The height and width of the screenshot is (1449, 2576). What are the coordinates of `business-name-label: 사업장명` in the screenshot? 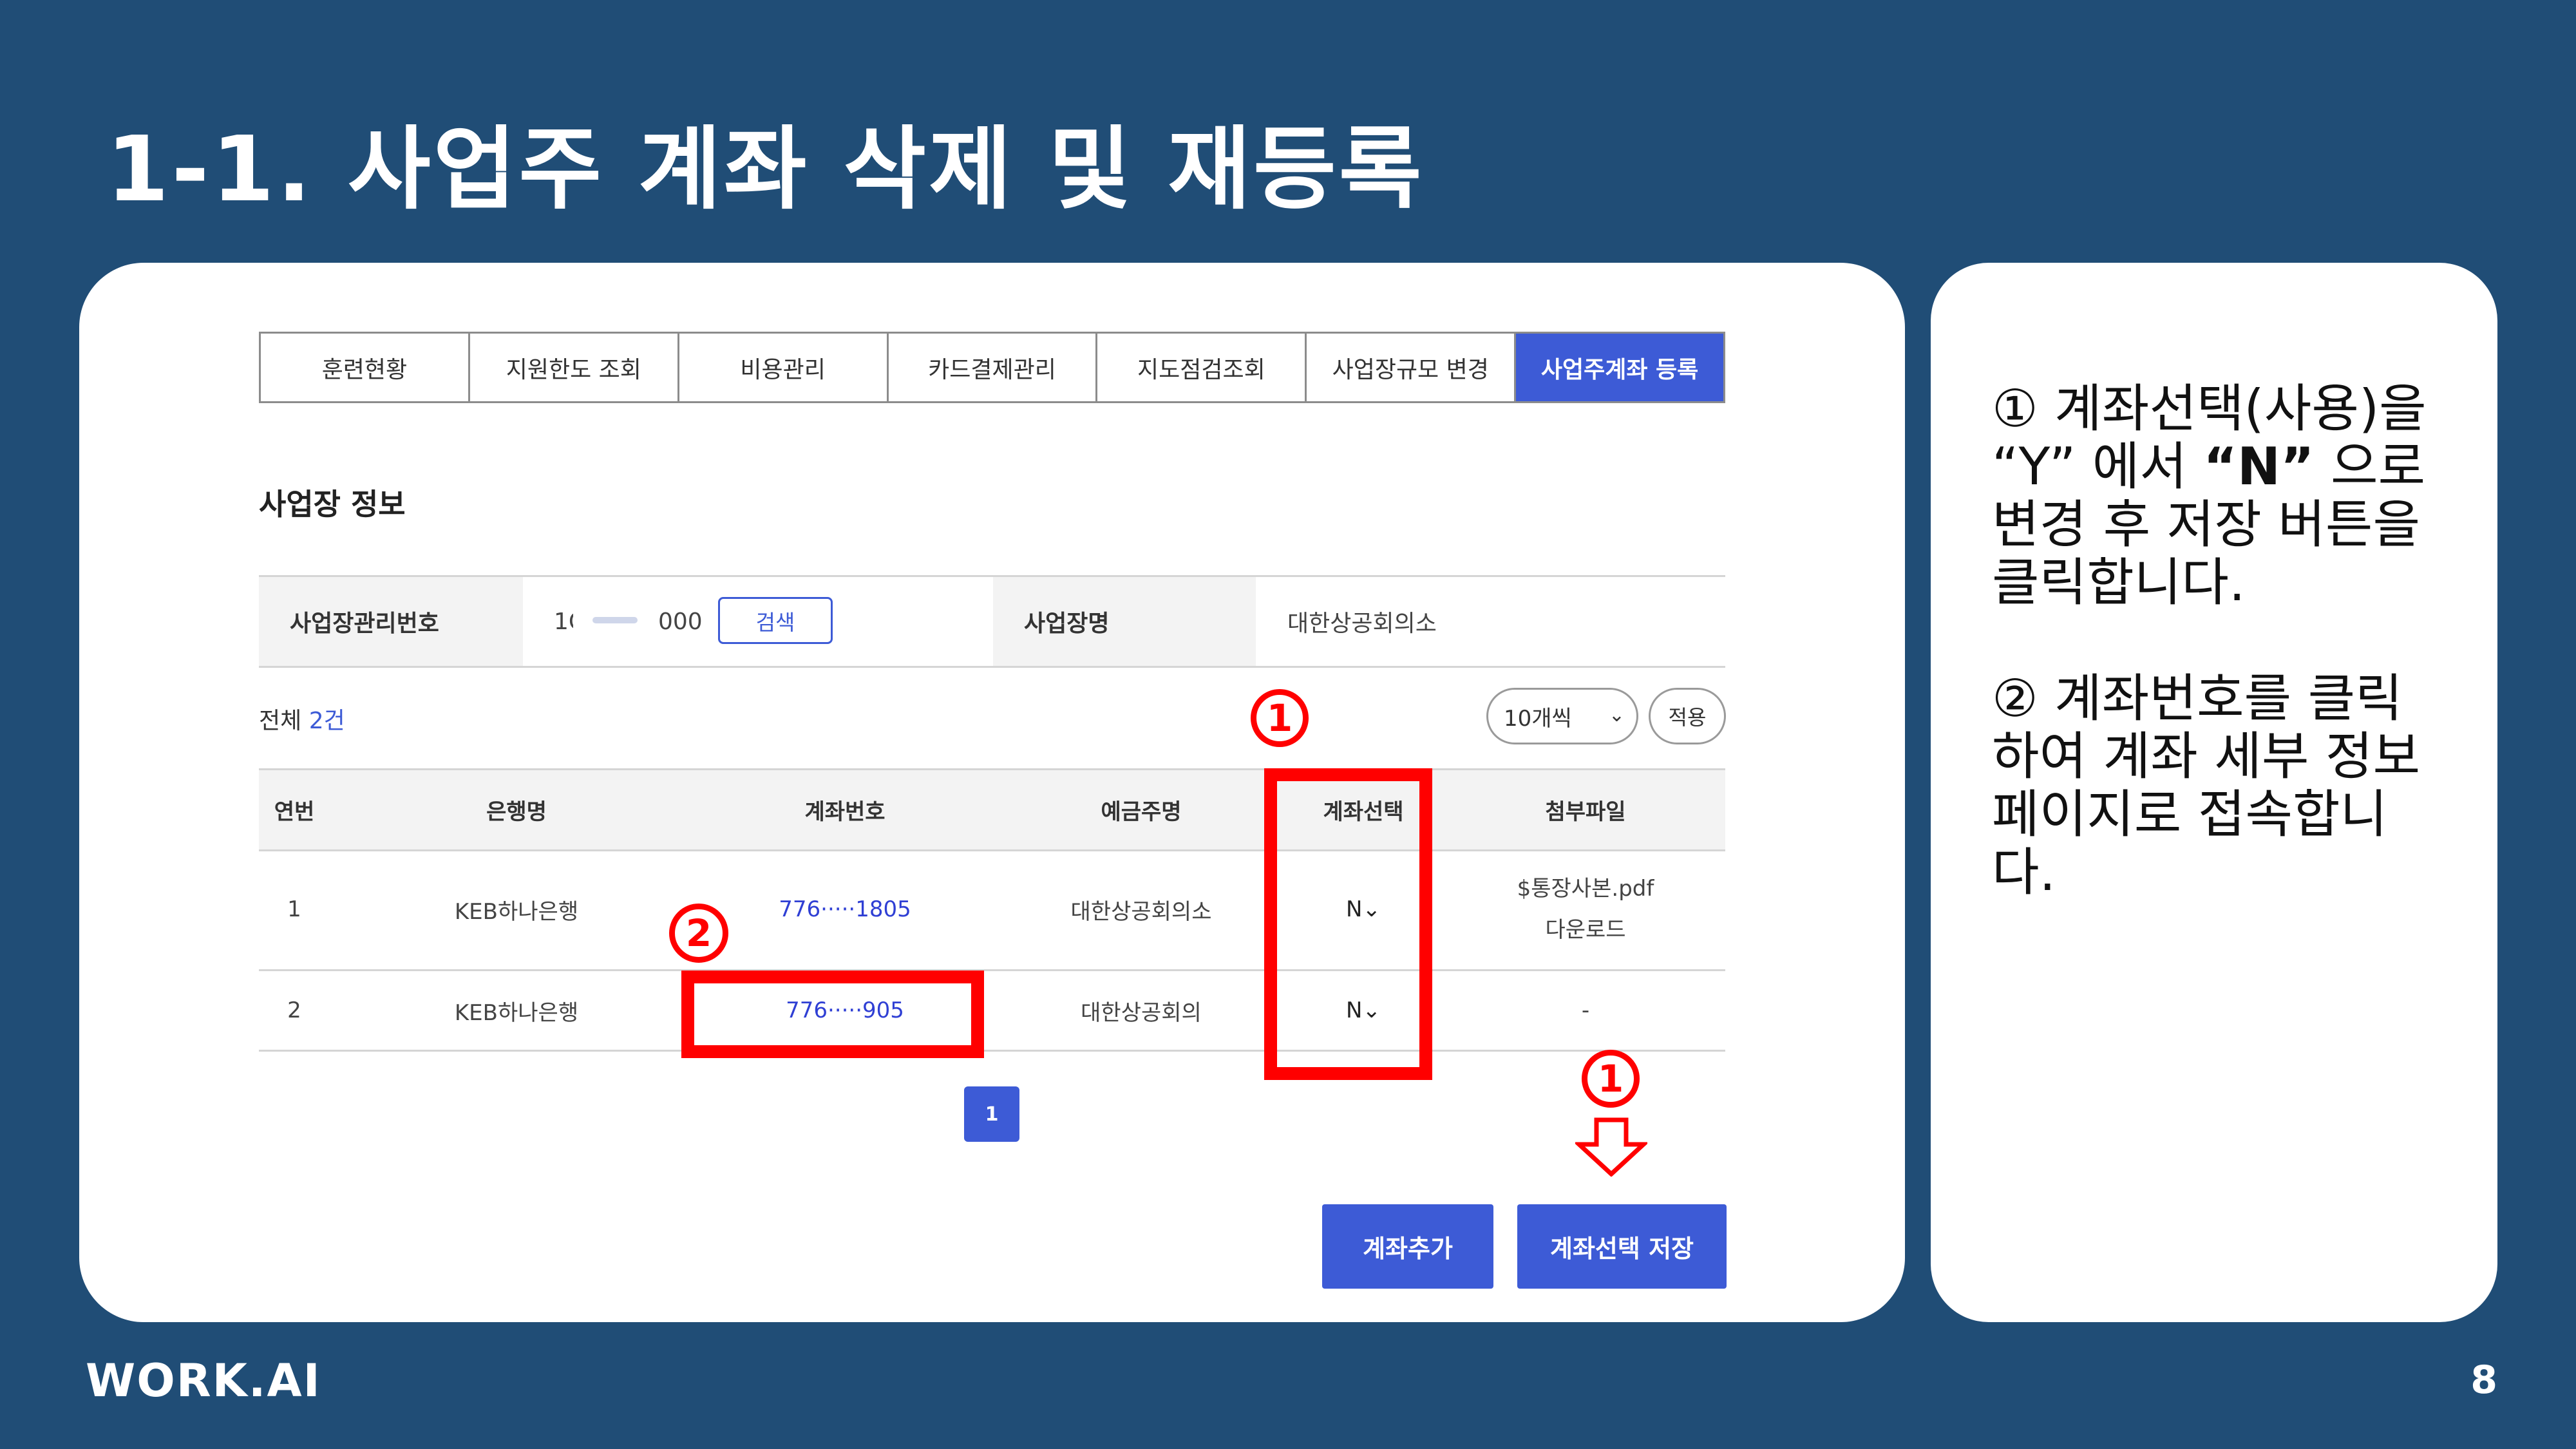 It's located at (1125, 621).